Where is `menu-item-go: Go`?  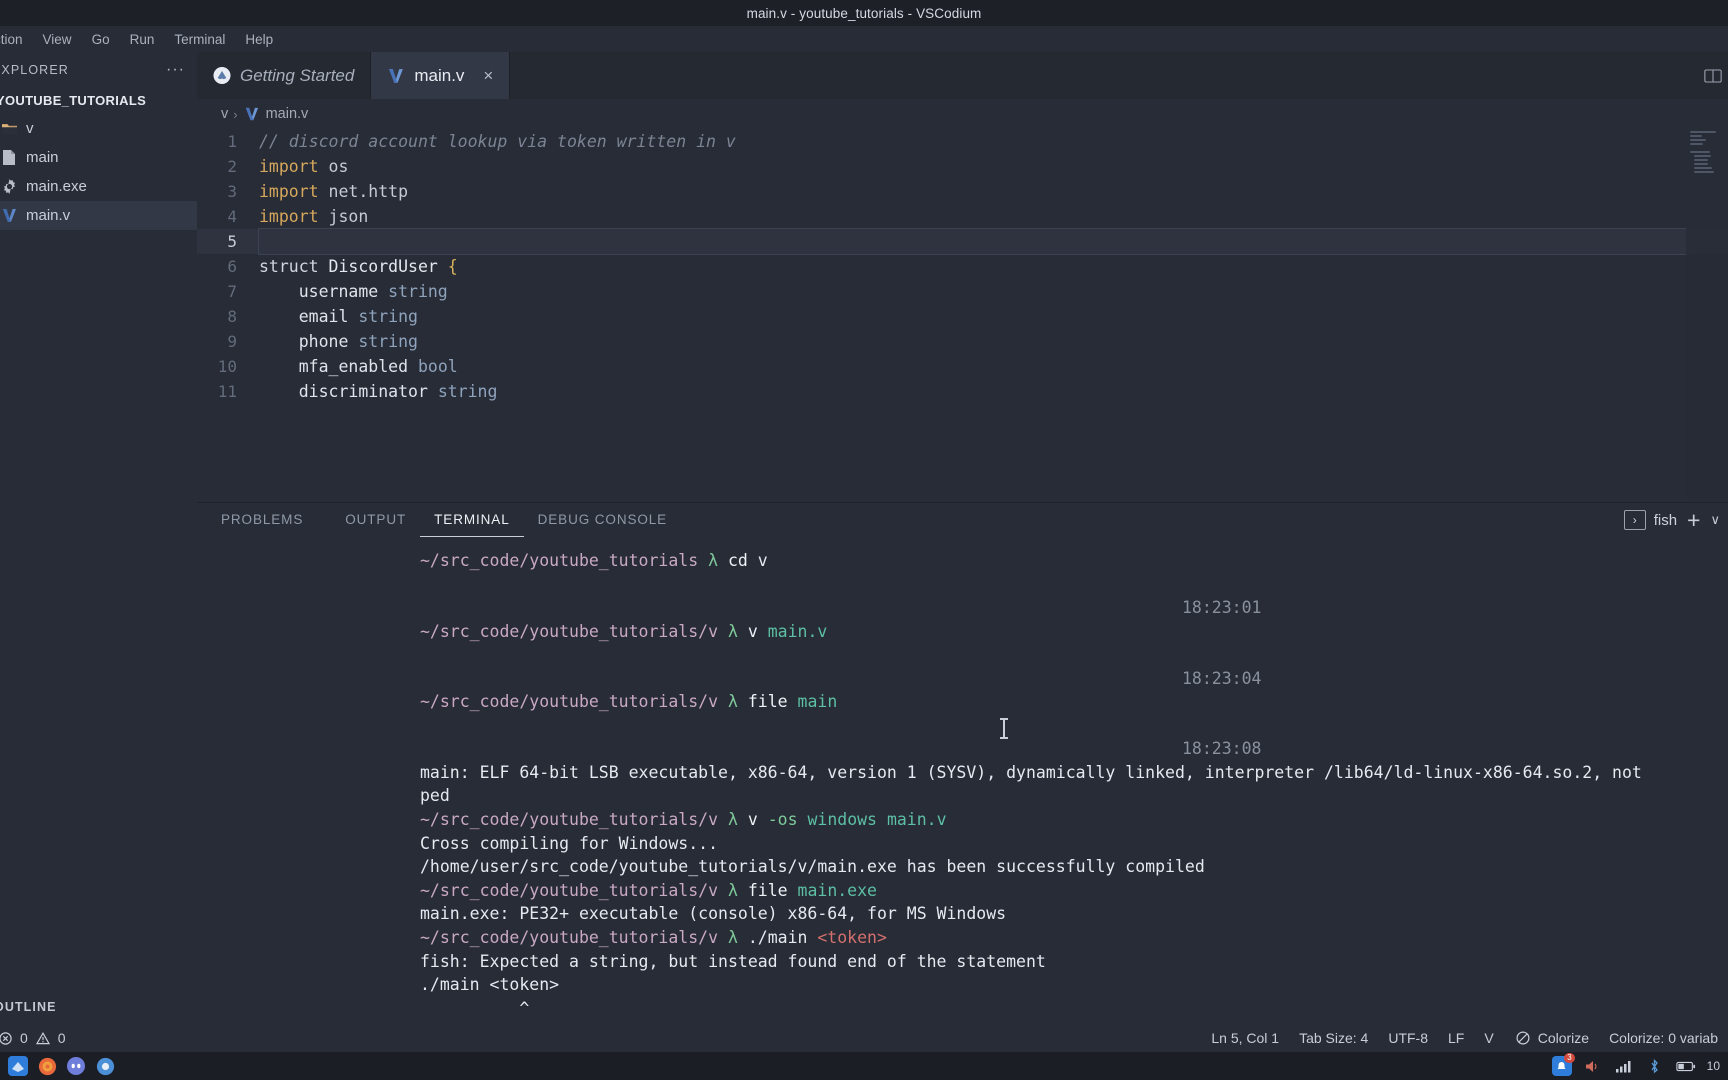 menu-item-go: Go is located at coordinates (101, 39).